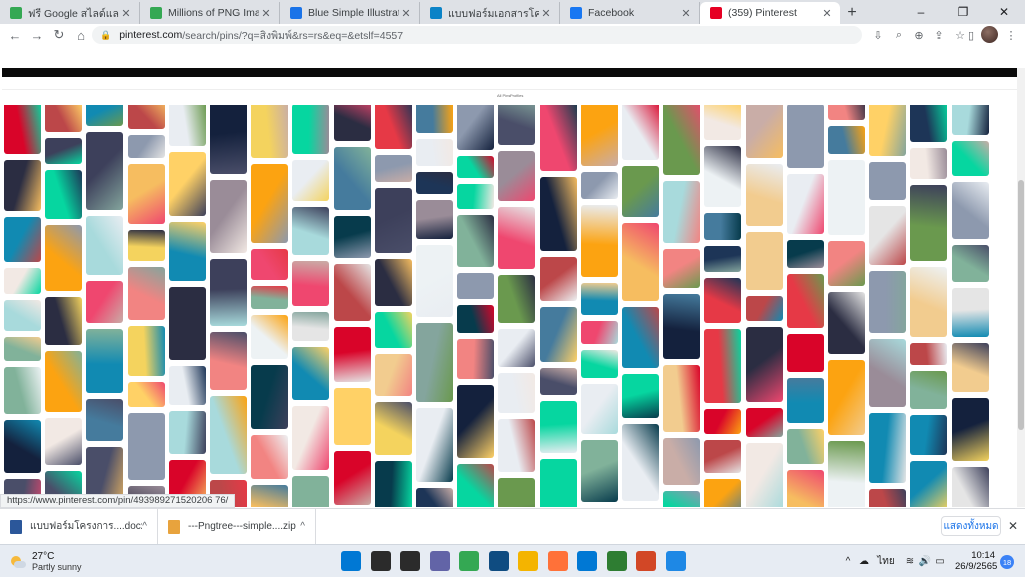 The image size is (1025, 577). Describe the element at coordinates (210, 13) in the screenshot. I see `browser-tab: Millions of PNG Images, Backgrounds✕` at that location.